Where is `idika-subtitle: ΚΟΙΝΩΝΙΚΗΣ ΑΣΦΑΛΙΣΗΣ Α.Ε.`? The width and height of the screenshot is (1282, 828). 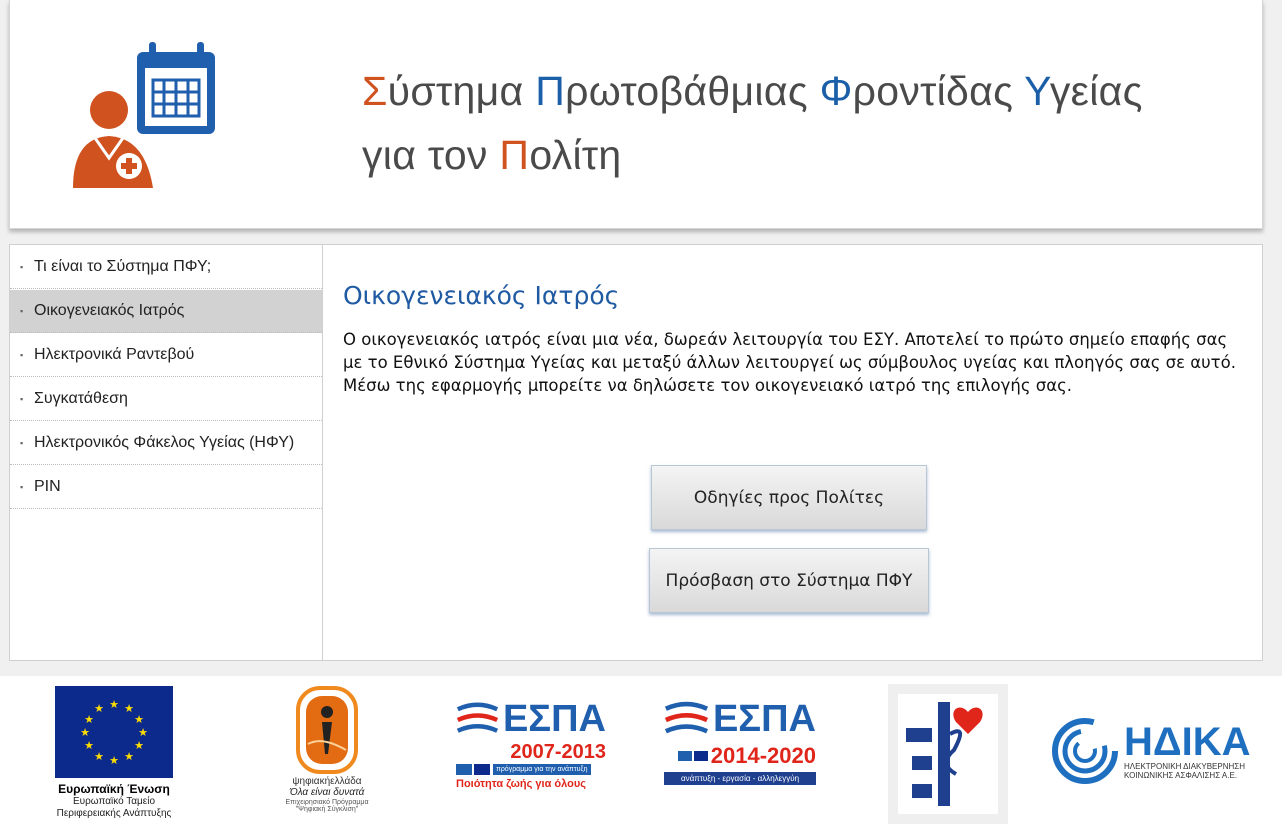 idika-subtitle: ΚΟΙΝΩΝΙΚΗΣ ΑΣΦΑΛΙΣΗΣ Α.Ε. is located at coordinates (1181, 775).